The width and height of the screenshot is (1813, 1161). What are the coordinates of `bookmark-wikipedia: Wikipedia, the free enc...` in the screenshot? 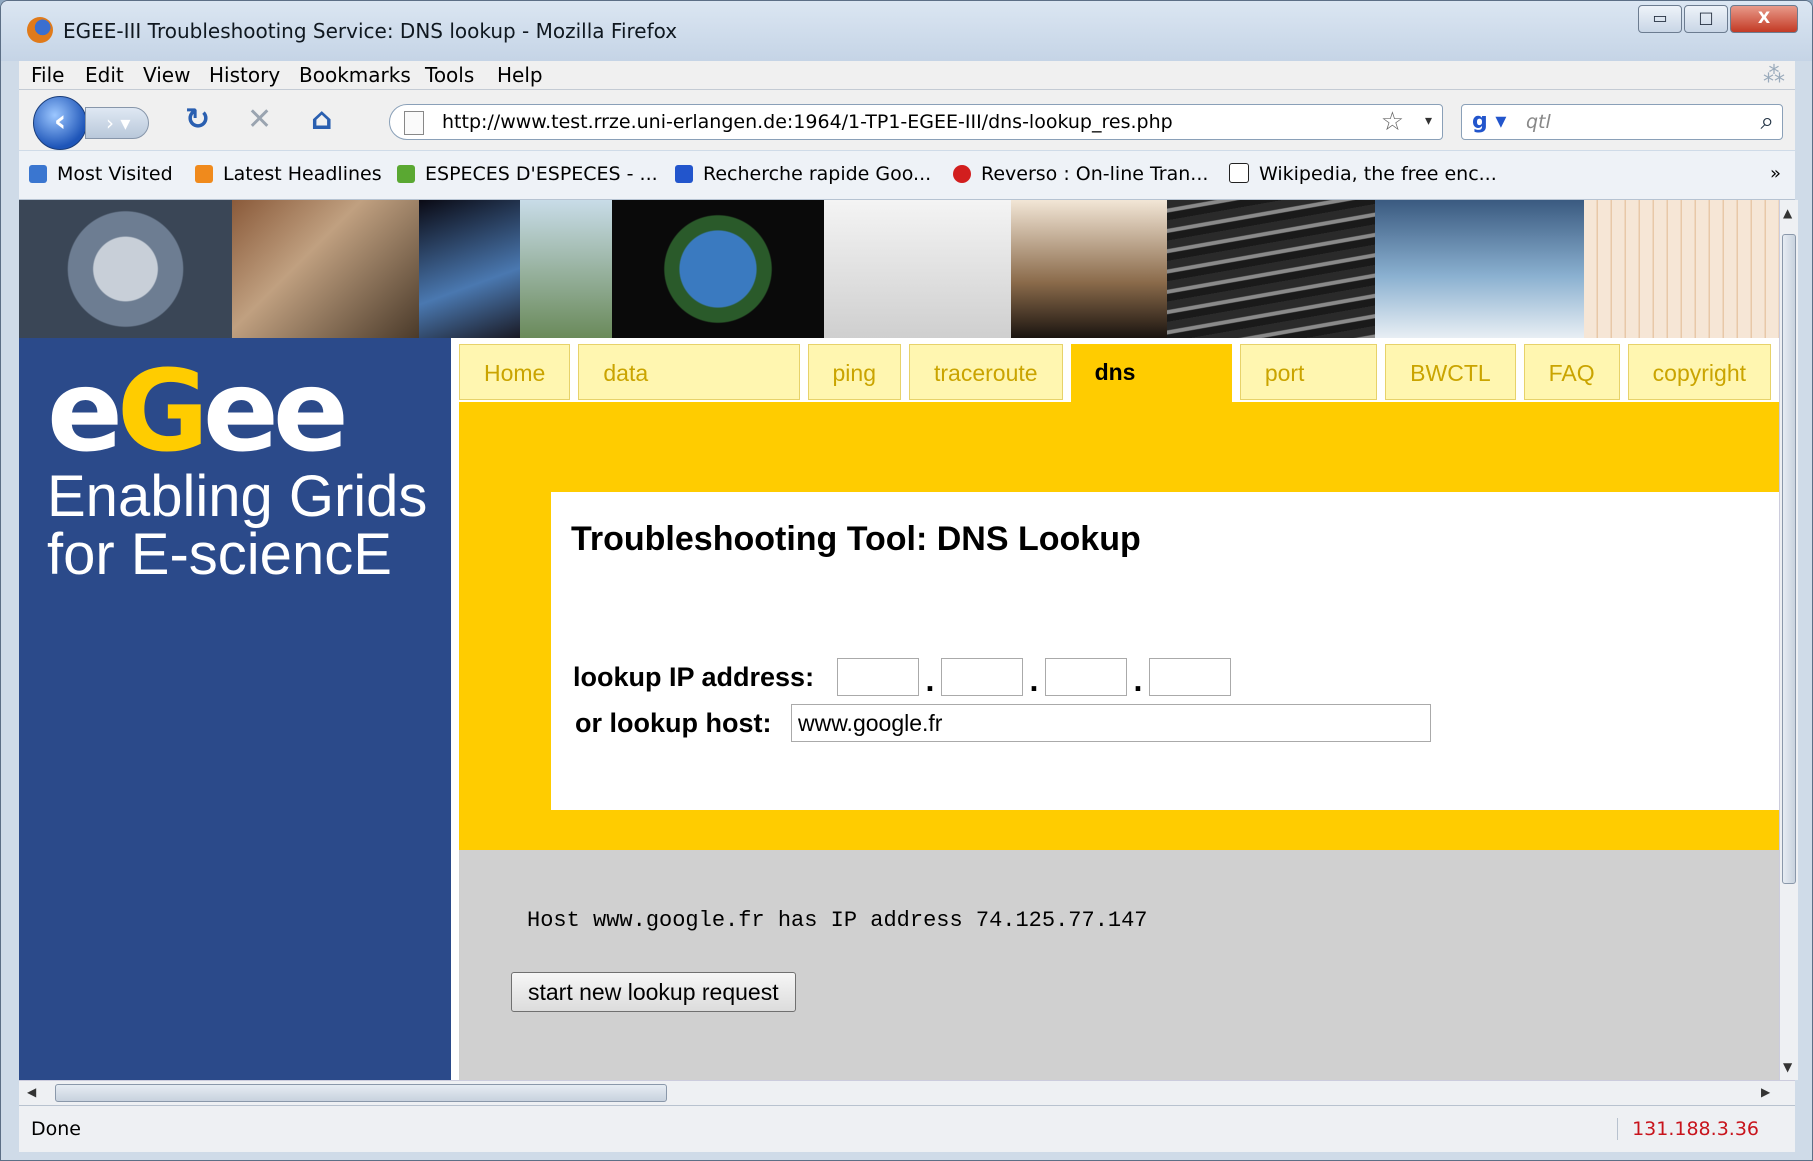 It's located at (1363, 174).